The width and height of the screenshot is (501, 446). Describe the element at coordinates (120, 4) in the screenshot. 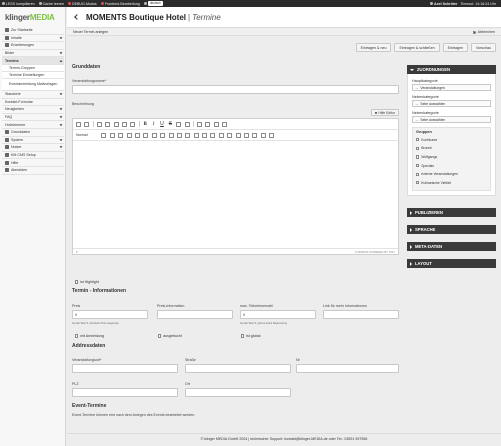

I see `frontend-edit-toggle: Frontend-Bearbeitung` at that location.